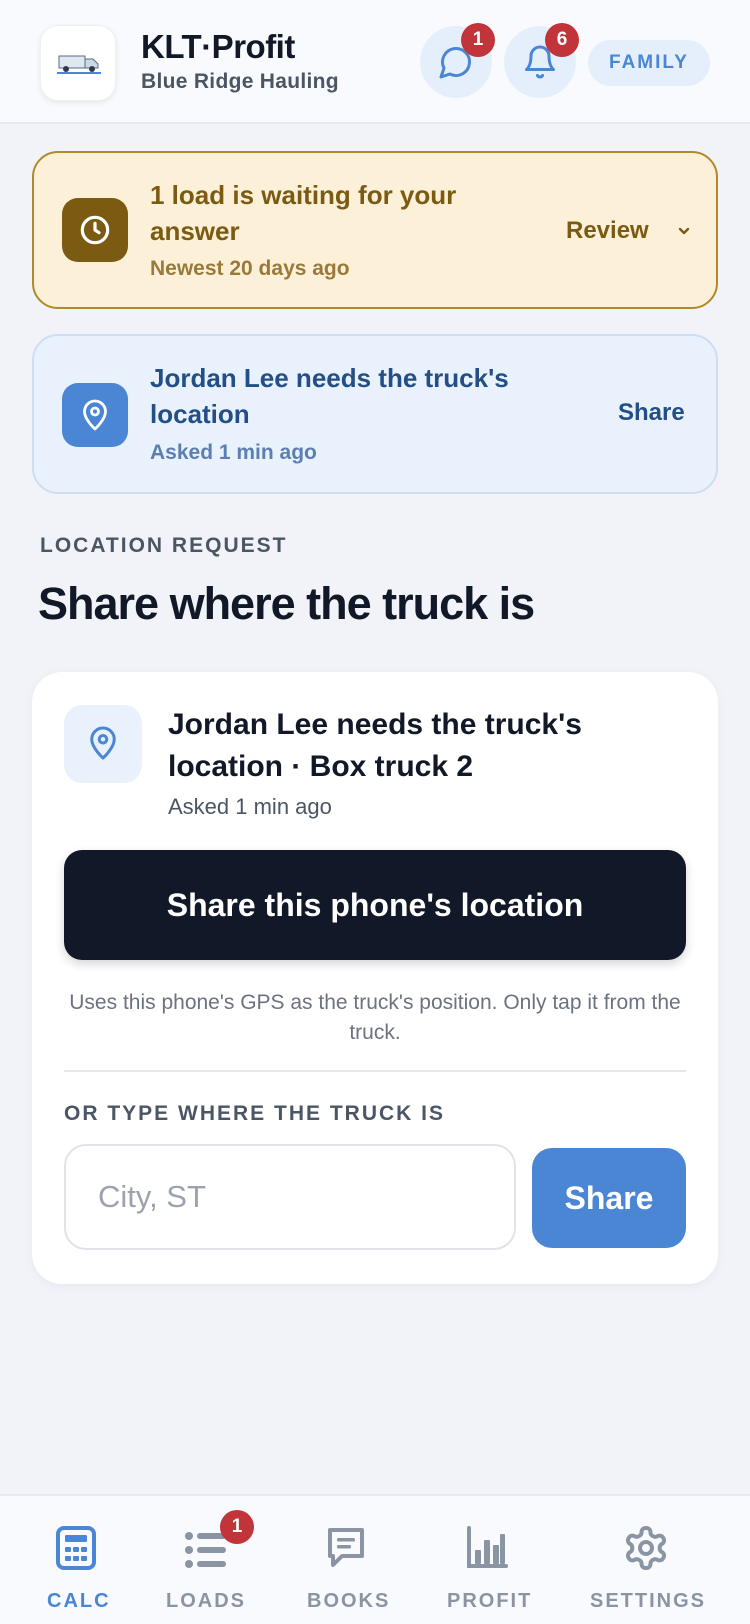  I want to click on pending-time: Newest 20 days ago, so click(250, 268).